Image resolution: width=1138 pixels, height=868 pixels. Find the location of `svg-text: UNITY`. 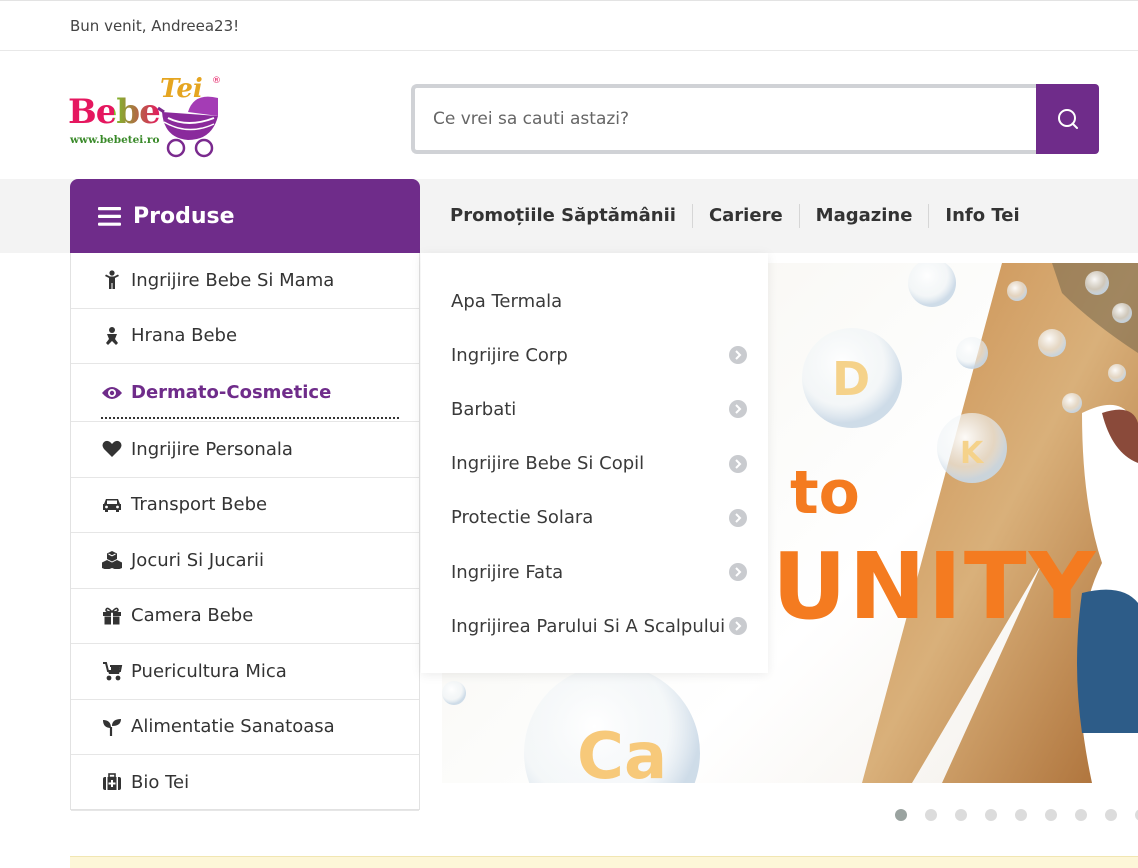

svg-text: UNITY is located at coordinates (934, 586).